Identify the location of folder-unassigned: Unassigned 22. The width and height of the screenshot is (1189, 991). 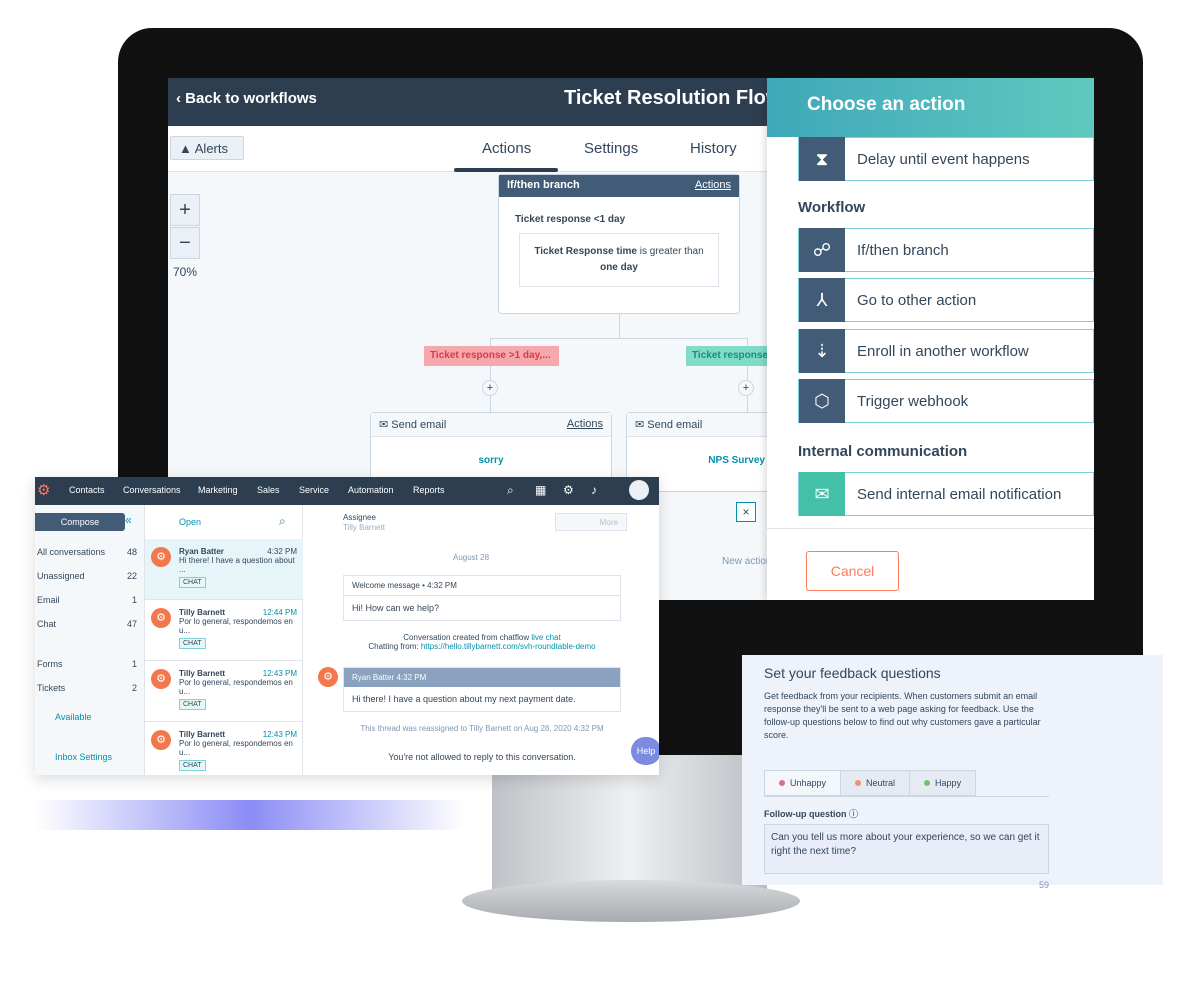
(87, 576).